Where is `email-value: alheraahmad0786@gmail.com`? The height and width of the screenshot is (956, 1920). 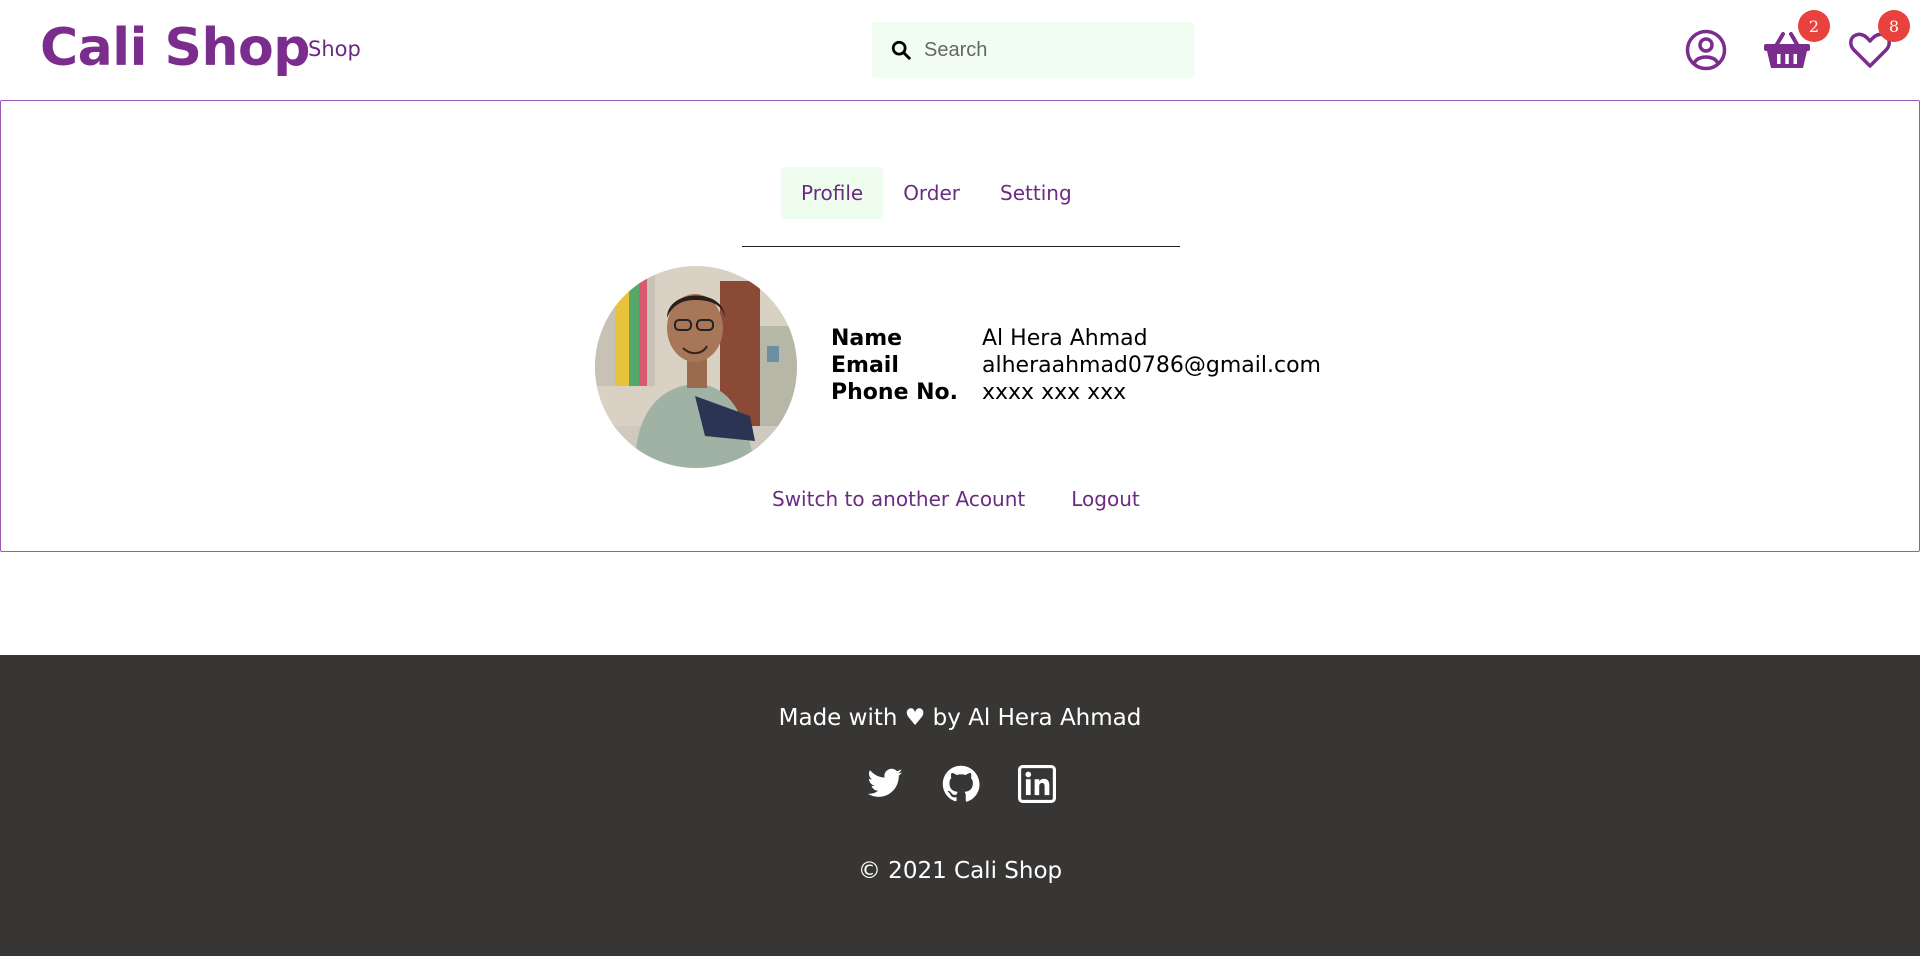 email-value: alheraahmad0786@gmail.com is located at coordinates (1151, 365).